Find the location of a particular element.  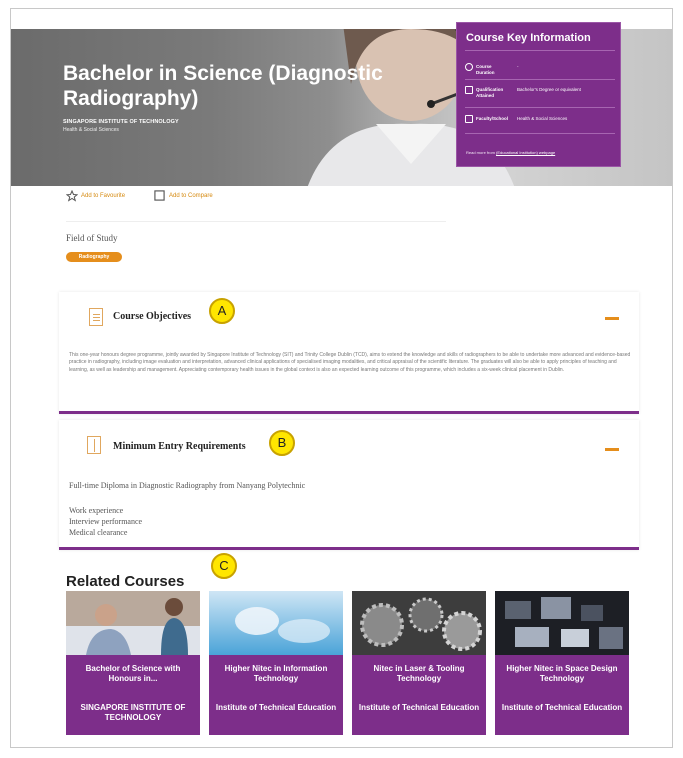

key-info-label: Course Duration is located at coordinates (485, 69).